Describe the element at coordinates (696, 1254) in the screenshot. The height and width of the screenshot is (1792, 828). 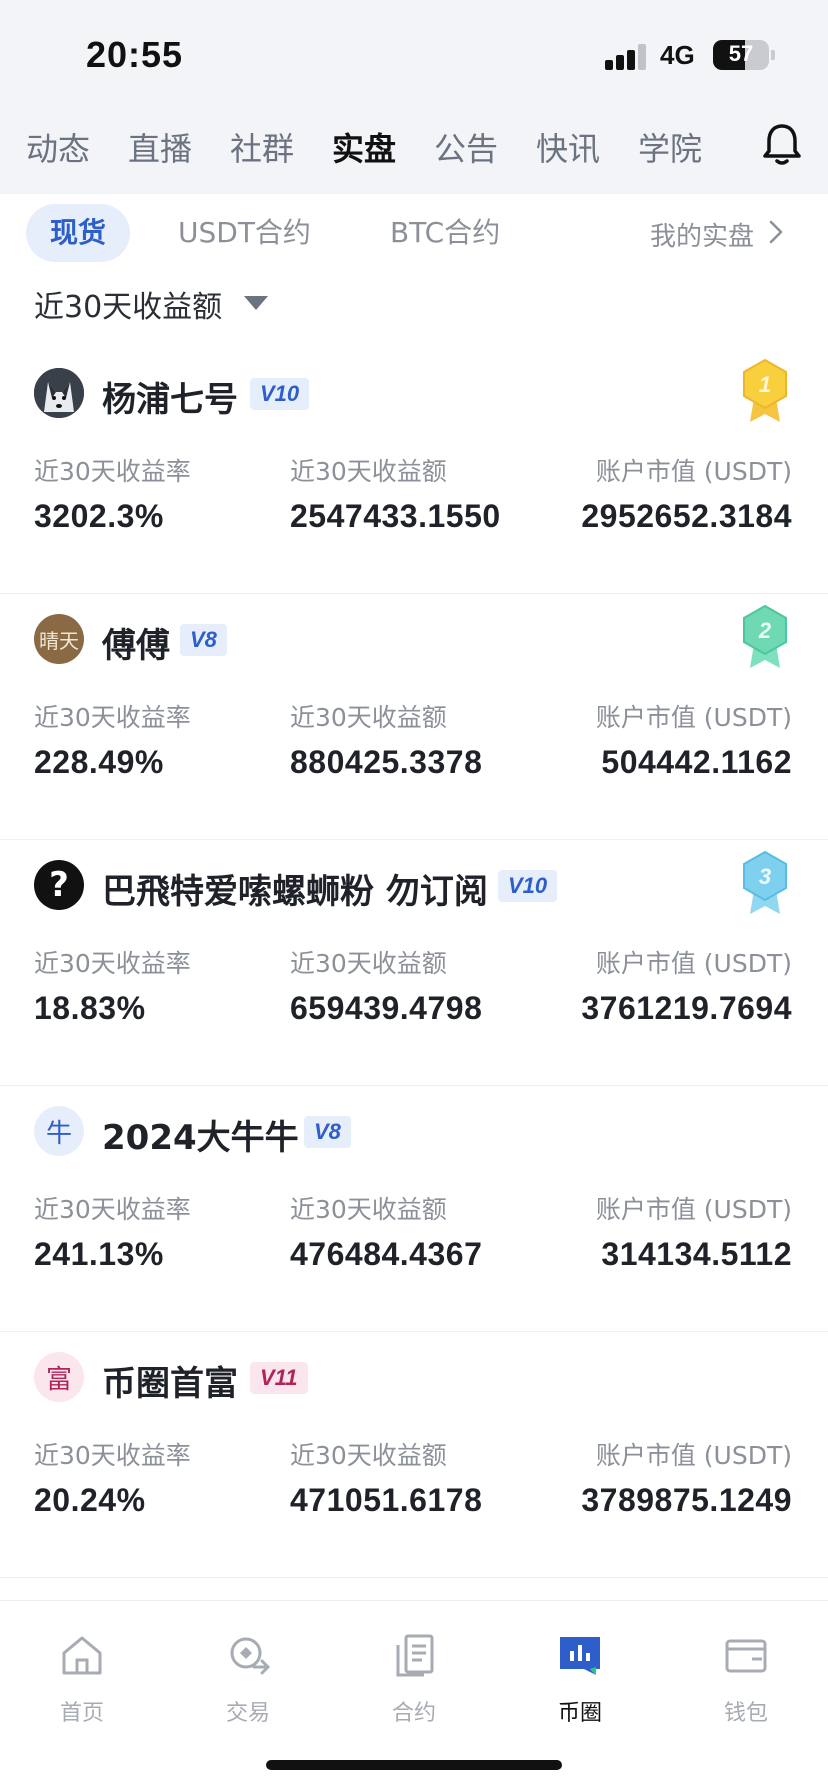
I see `market-value: 314134.5112` at that location.